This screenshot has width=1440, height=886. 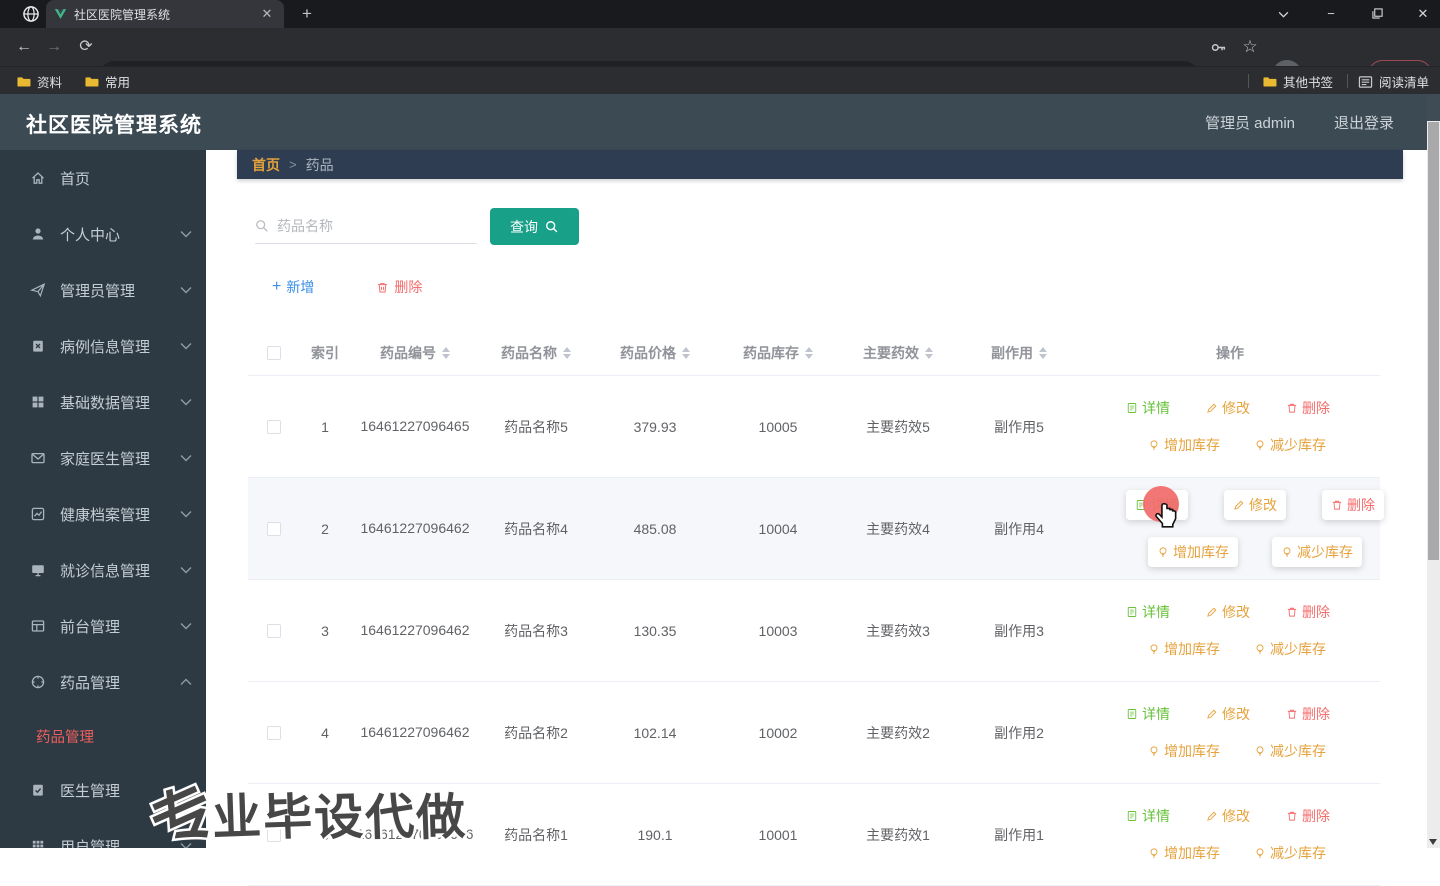 I want to click on reading-list: 阅读清单, so click(x=1393, y=81).